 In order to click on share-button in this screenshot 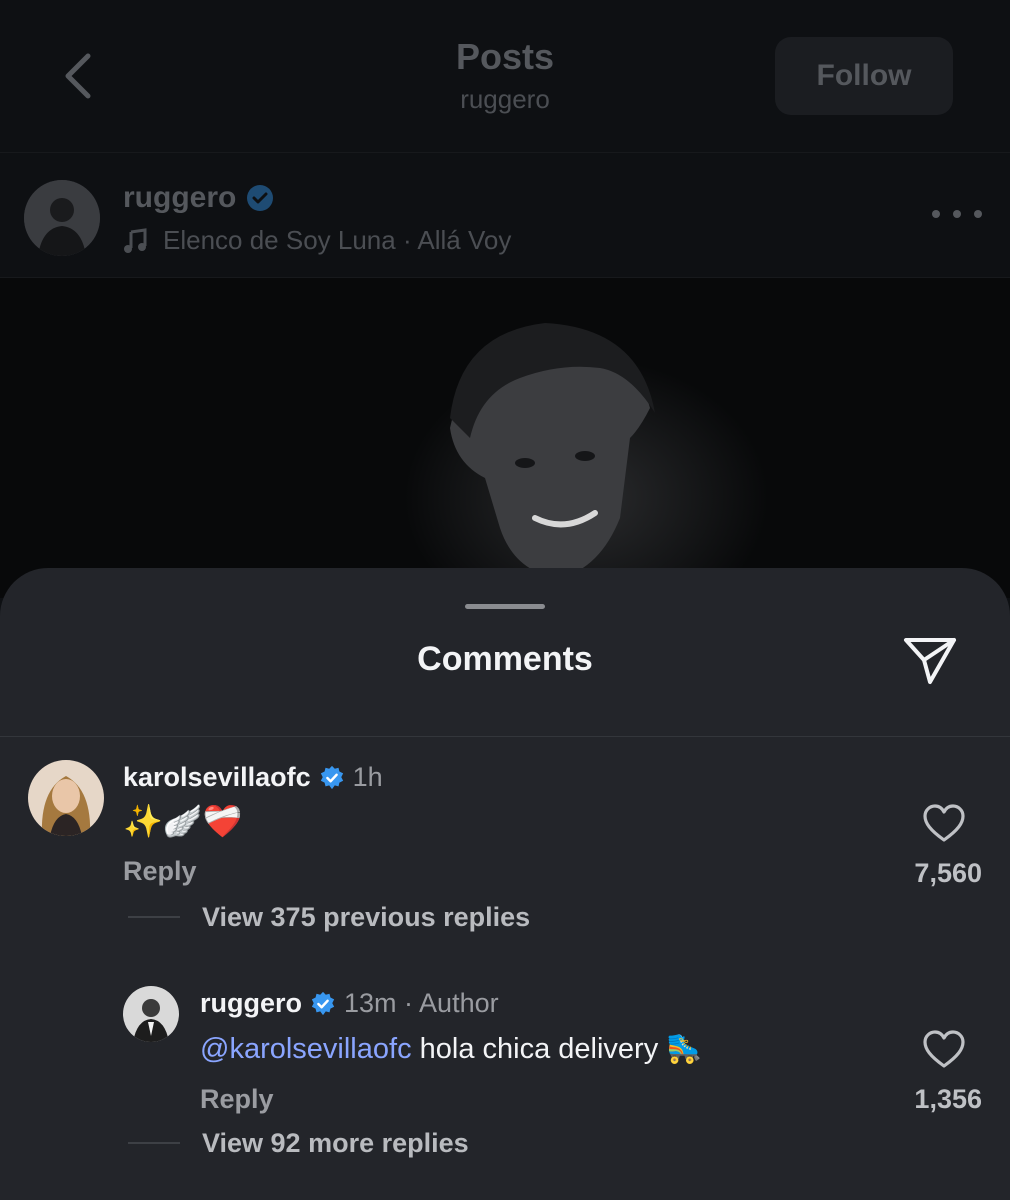, I will do `click(930, 660)`.